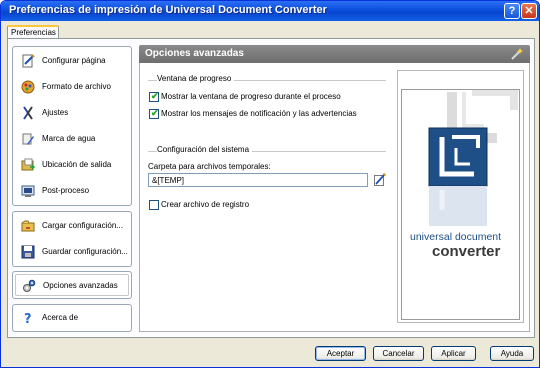 The width and height of the screenshot is (540, 368). What do you see at coordinates (33, 32) in the screenshot?
I see `tab-preferences: Preferencias` at bounding box center [33, 32].